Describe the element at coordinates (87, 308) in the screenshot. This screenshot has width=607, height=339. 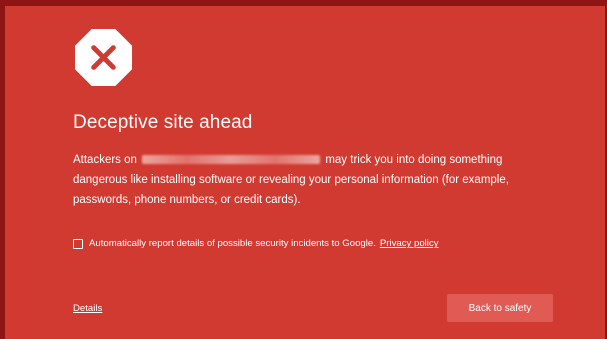
I see `details-link: Details` at that location.